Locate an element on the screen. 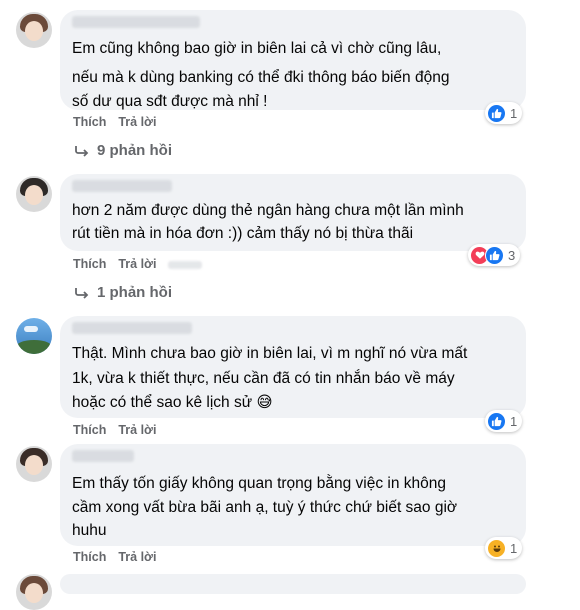  view-replies-button: 1 phản hồi is located at coordinates (123, 292).